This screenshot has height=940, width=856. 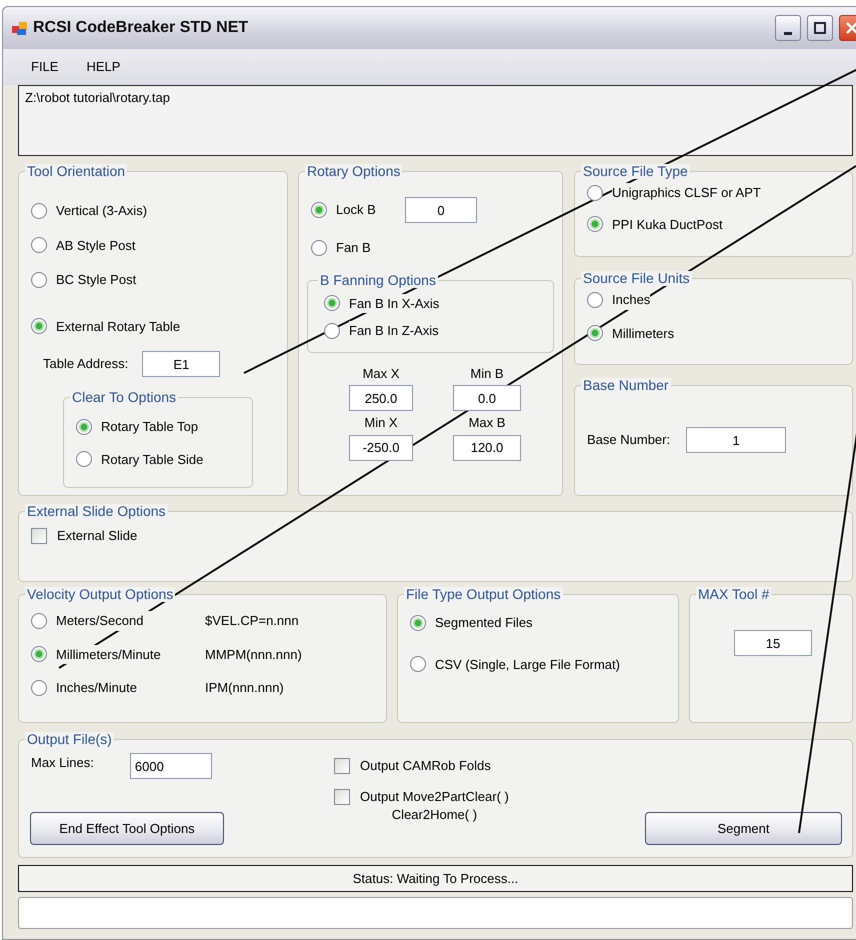 What do you see at coordinates (425, 766) in the screenshot?
I see `checkbox-label: Output CAMRob Folds` at bounding box center [425, 766].